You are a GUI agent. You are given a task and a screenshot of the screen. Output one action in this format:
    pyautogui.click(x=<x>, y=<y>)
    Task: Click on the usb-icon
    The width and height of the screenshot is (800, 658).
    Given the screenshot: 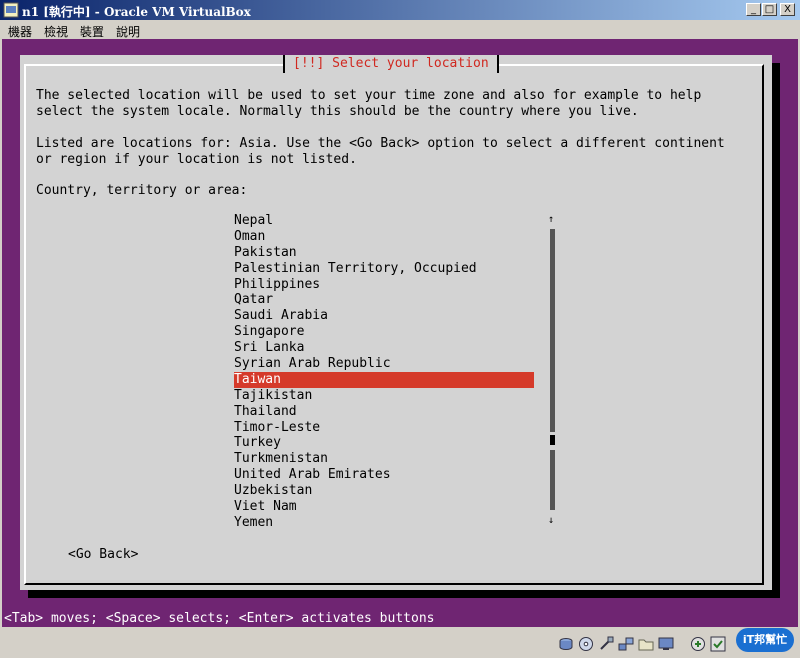 What is the action you would take?
    pyautogui.click(x=606, y=644)
    